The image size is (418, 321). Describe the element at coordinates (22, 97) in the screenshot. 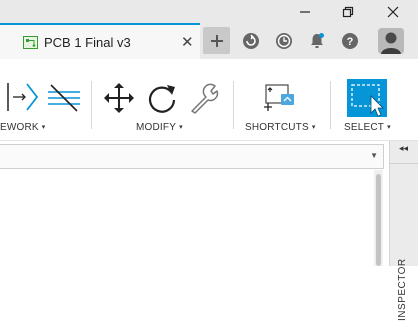

I see `route-icon` at that location.